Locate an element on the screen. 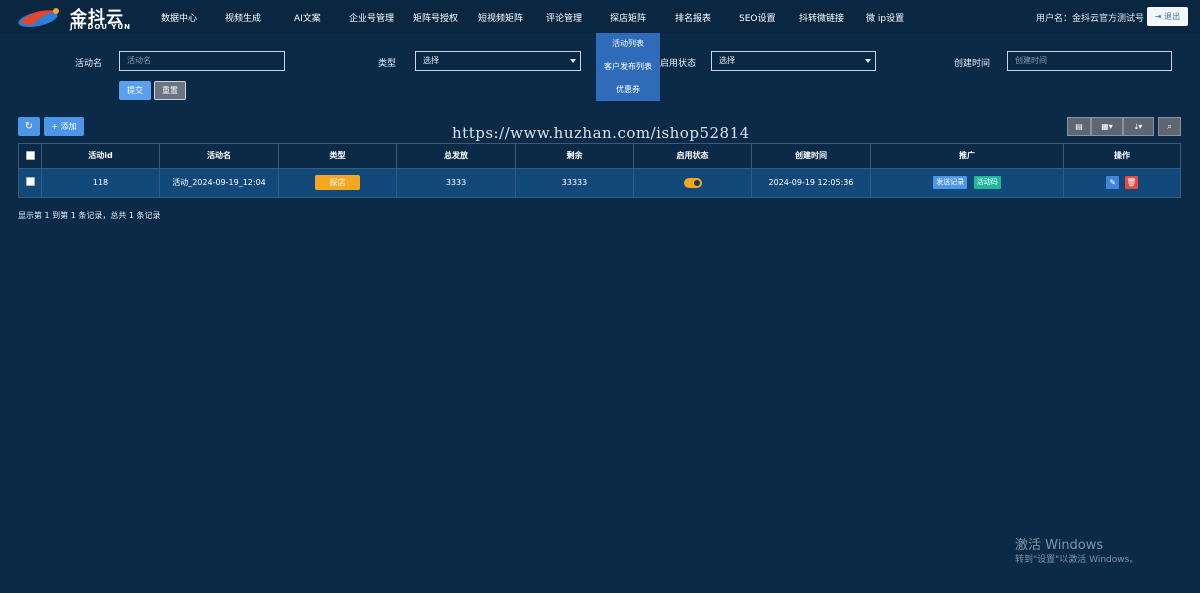  header-created-time: 创建时间 is located at coordinates (811, 156).